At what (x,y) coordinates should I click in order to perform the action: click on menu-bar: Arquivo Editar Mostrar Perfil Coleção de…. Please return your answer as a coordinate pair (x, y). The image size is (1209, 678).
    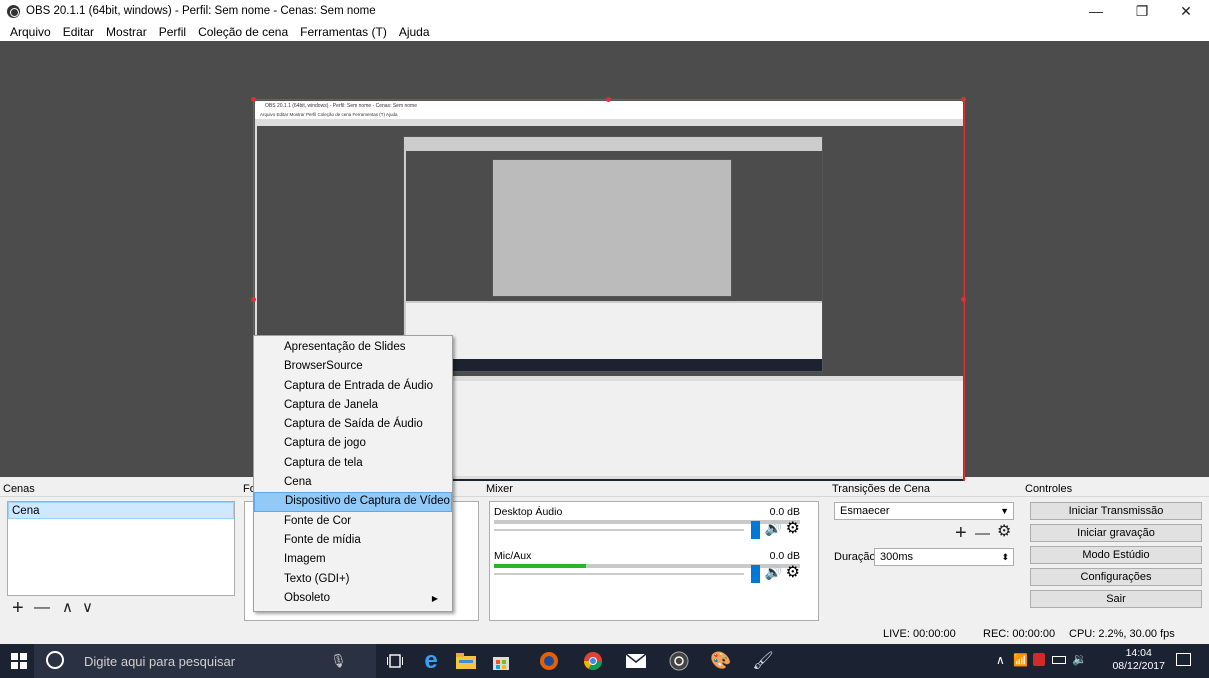
    Looking at the image, I should click on (604, 31).